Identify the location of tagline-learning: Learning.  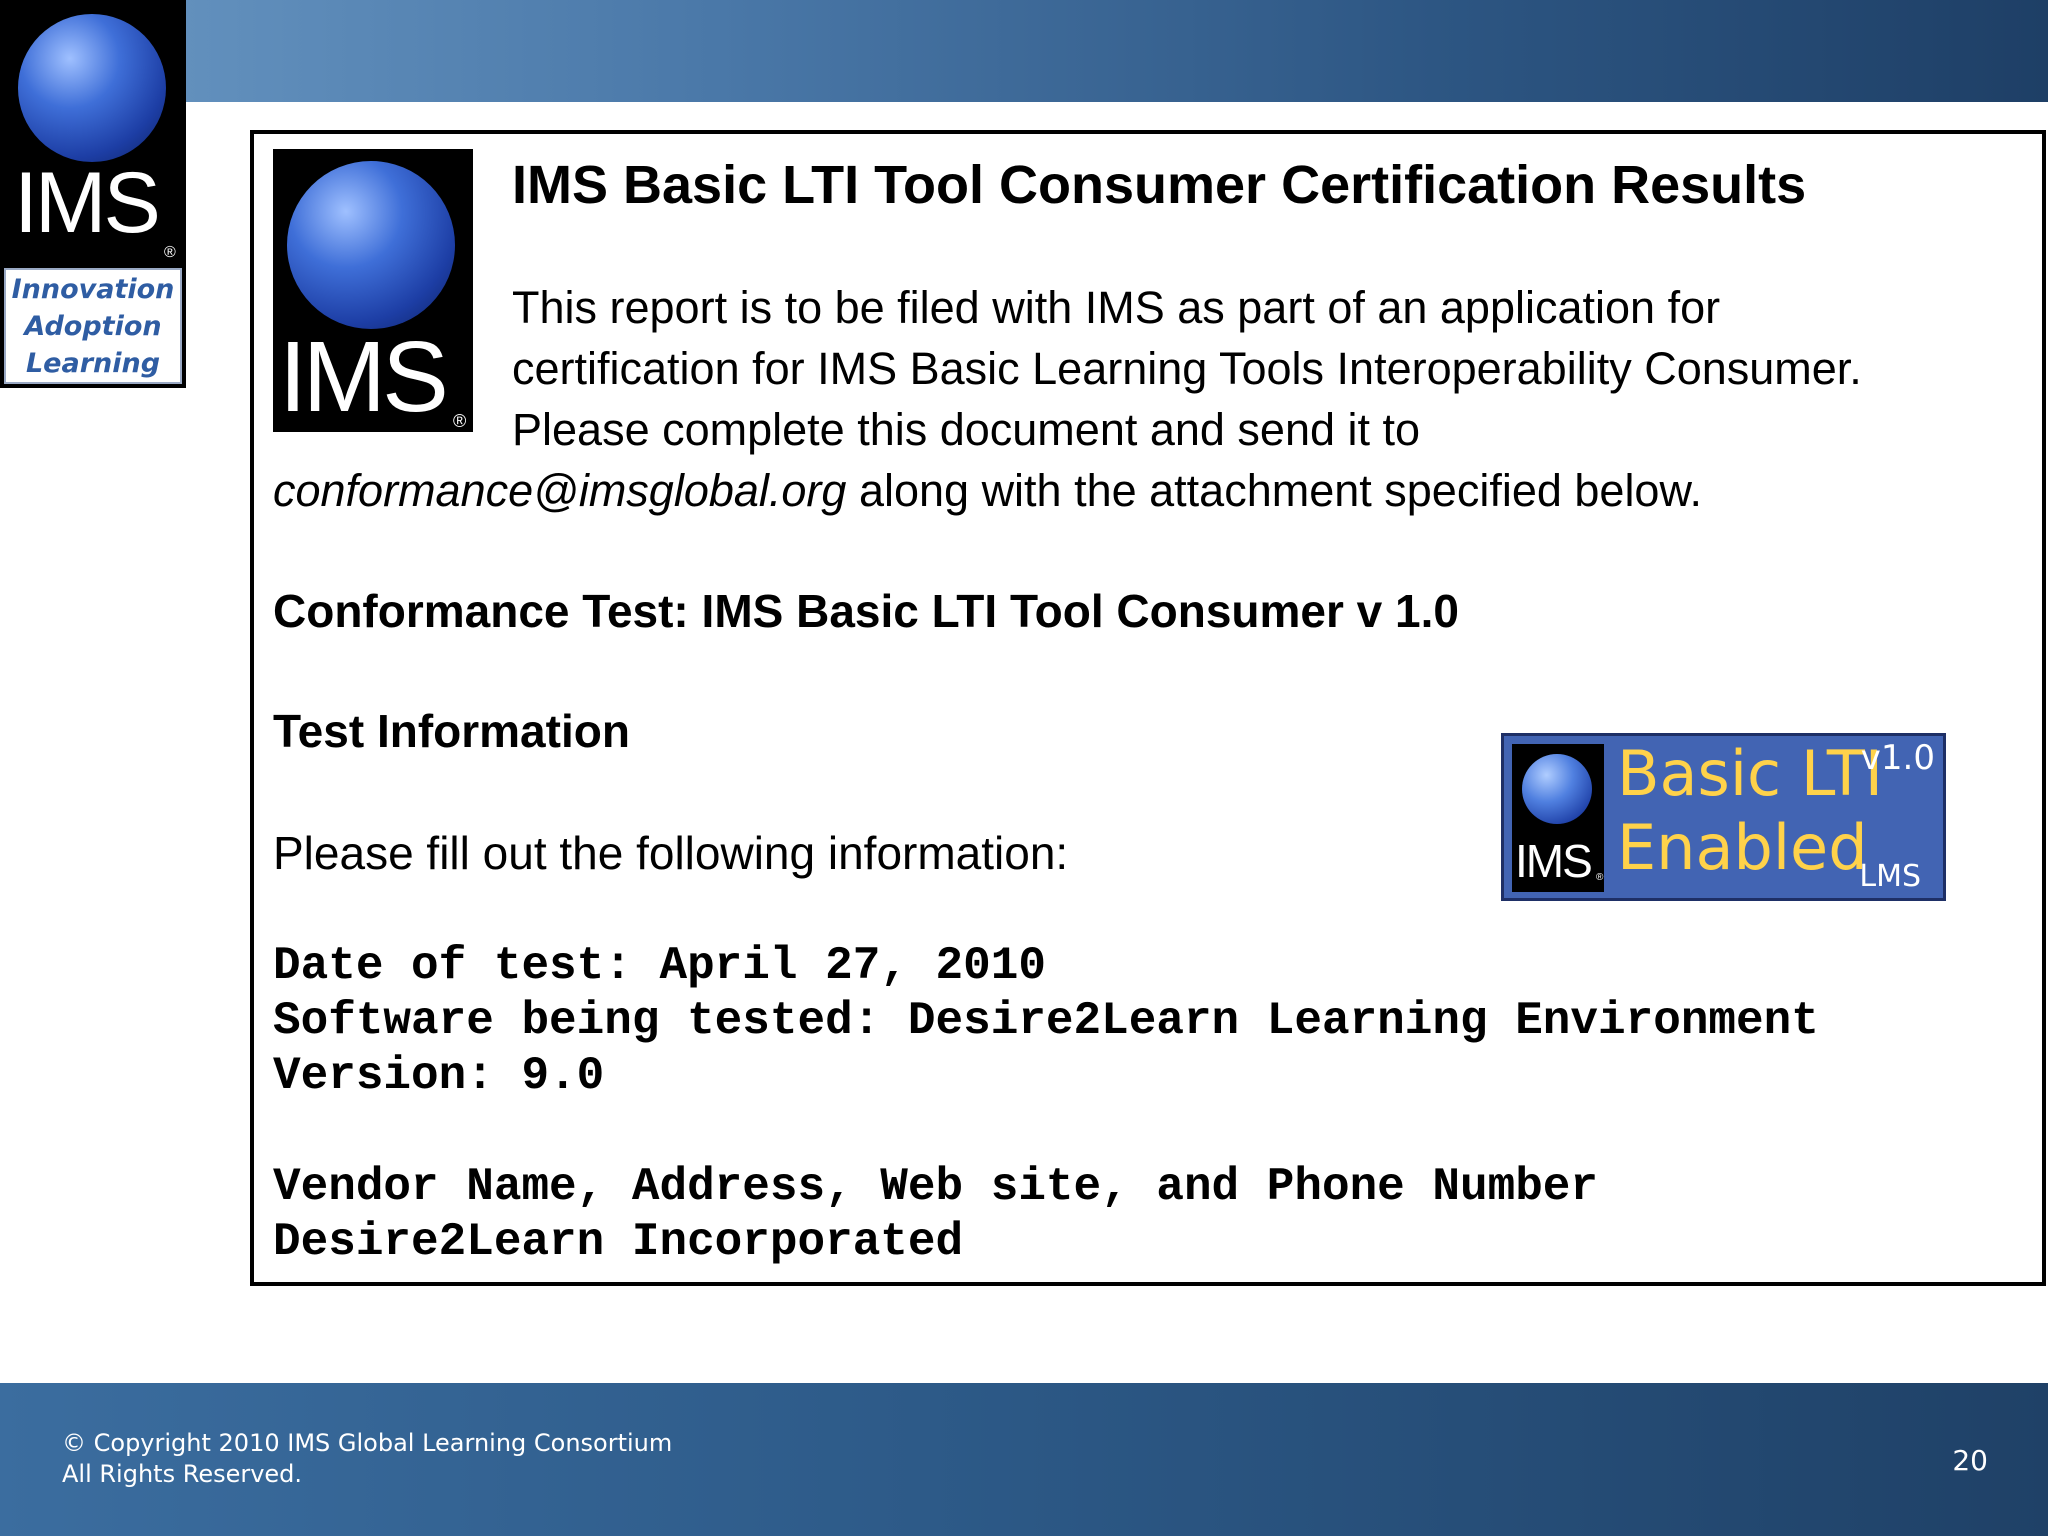
(93, 363).